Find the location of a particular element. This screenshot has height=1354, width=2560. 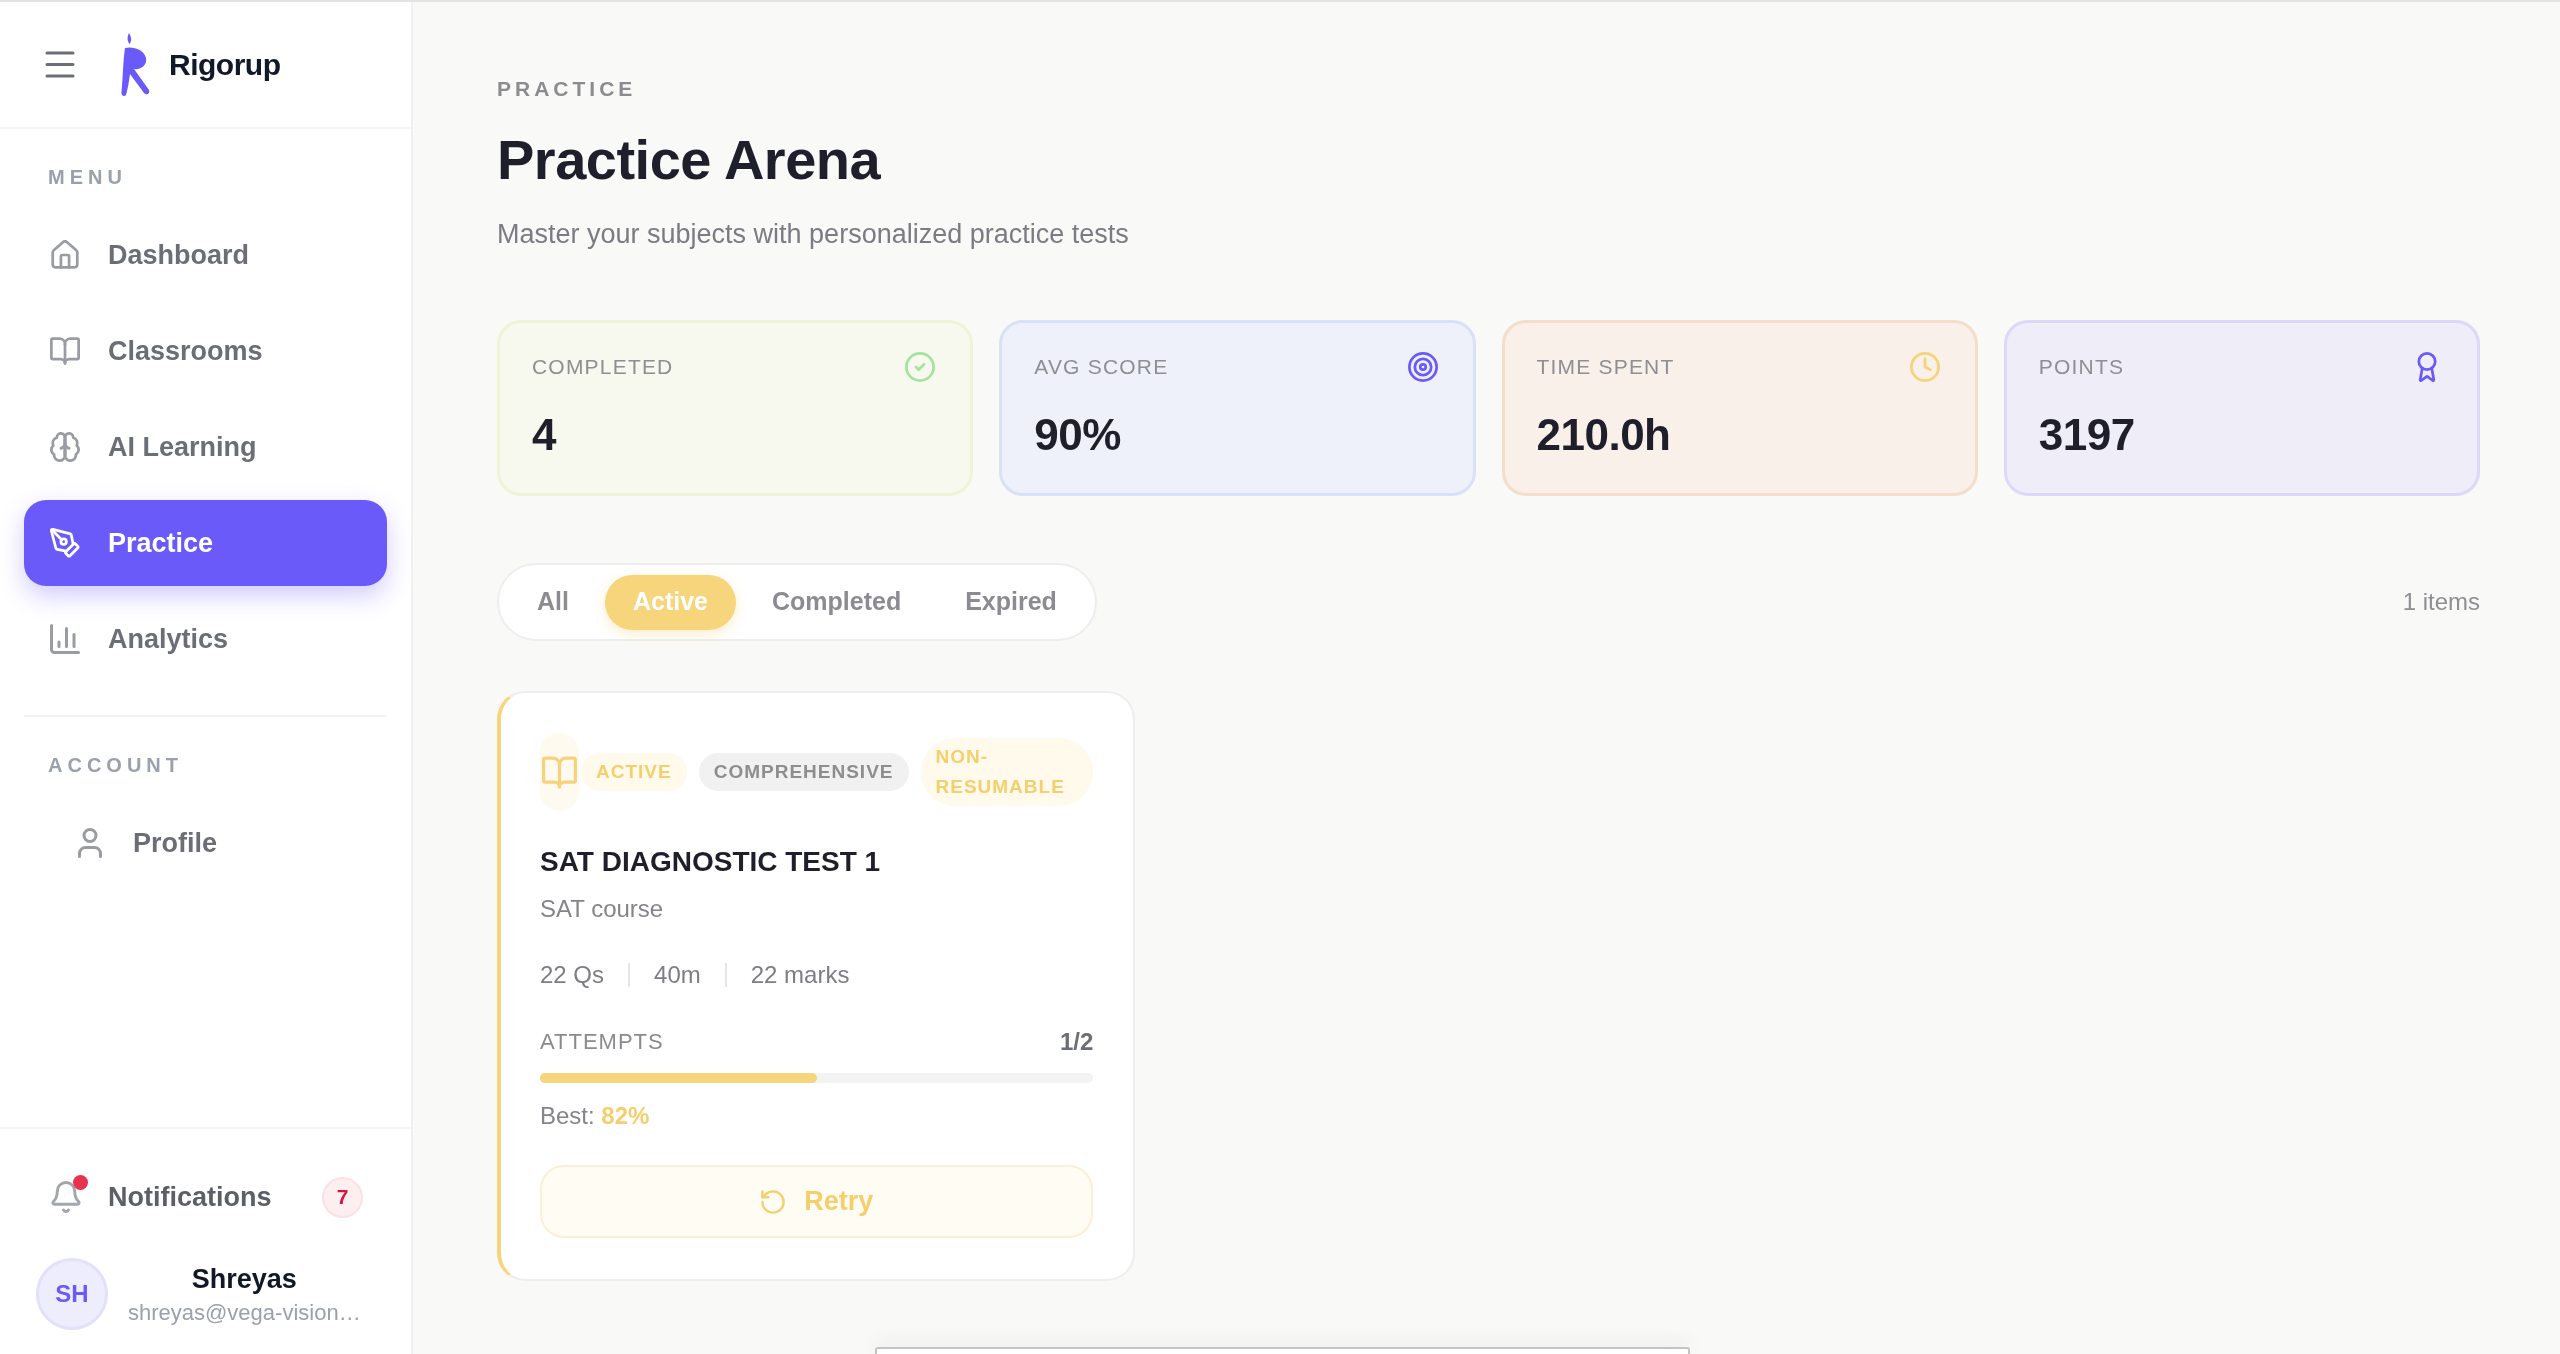

stat-value: 210.0h is located at coordinates (1603, 435).